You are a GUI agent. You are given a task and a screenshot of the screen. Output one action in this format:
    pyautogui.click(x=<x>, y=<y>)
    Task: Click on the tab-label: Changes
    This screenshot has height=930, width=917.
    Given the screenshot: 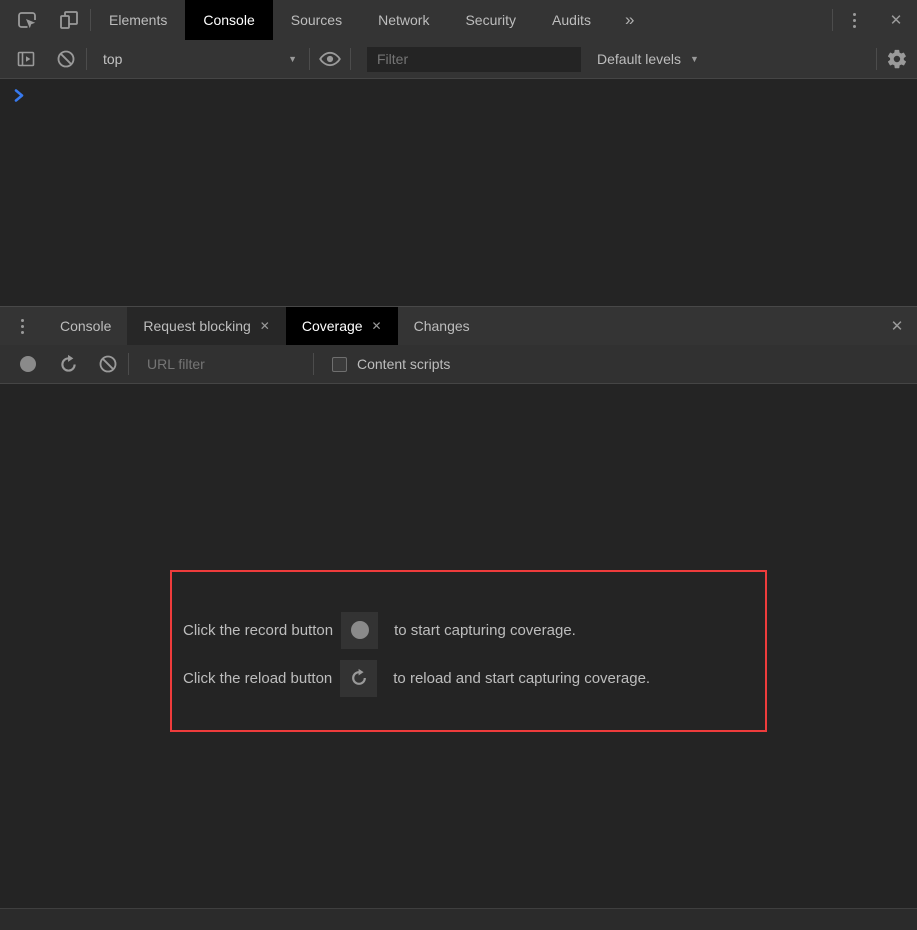 What is the action you would take?
    pyautogui.click(x=441, y=326)
    